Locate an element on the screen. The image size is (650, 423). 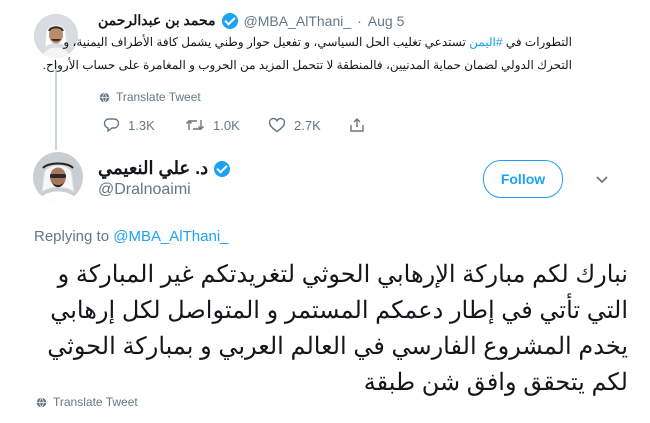
user-handle: @MBA_AlThani_ is located at coordinates (298, 21).